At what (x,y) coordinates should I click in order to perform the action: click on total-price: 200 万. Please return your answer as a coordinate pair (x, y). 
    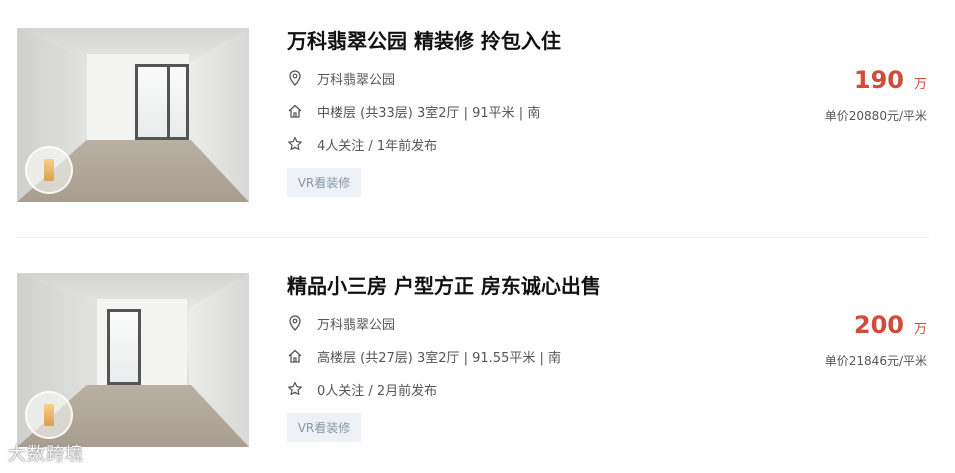
    Looking at the image, I should click on (890, 325).